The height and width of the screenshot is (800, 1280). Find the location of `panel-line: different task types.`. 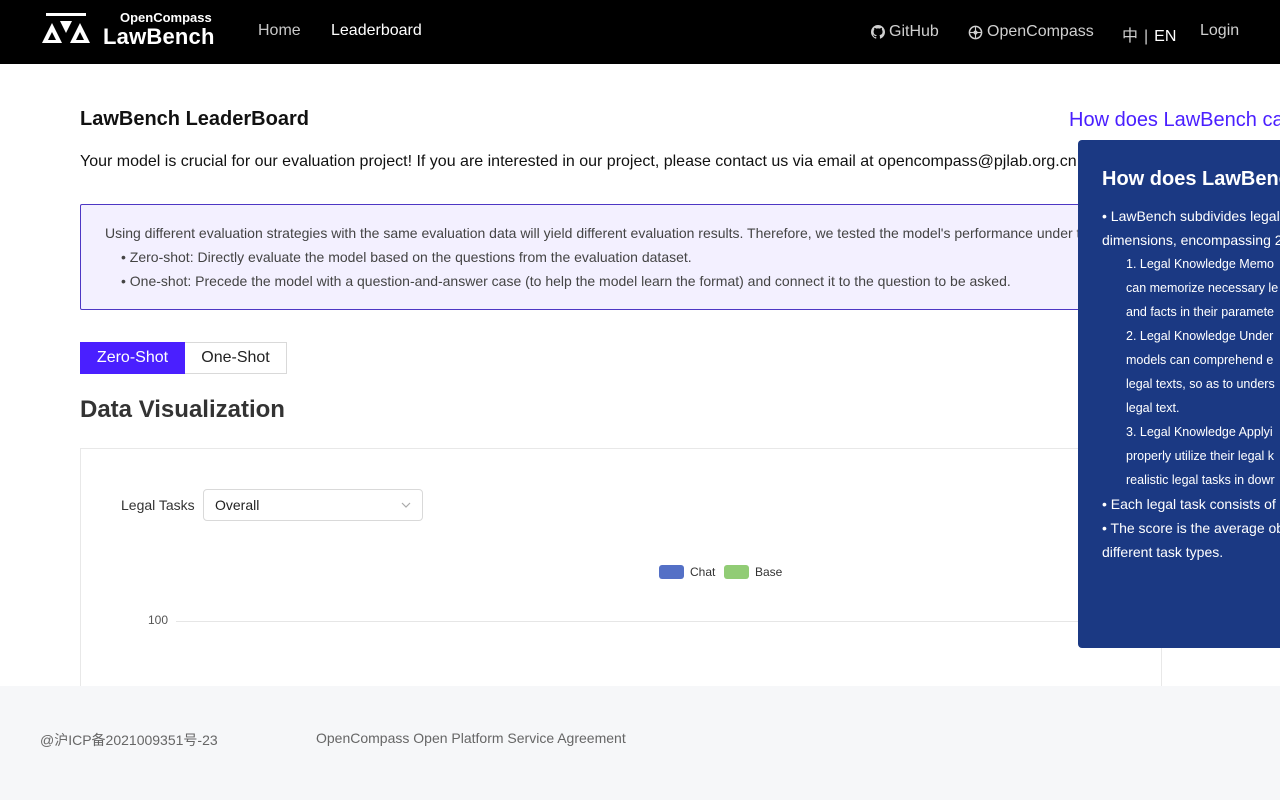

panel-line: different task types. is located at coordinates (1163, 552).